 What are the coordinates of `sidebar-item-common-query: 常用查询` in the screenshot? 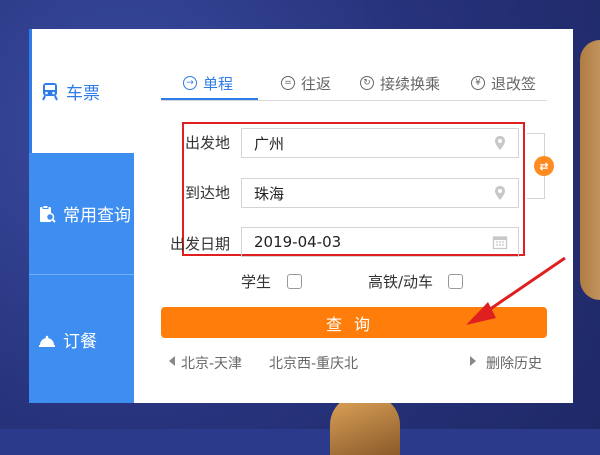 It's located at (81, 214).